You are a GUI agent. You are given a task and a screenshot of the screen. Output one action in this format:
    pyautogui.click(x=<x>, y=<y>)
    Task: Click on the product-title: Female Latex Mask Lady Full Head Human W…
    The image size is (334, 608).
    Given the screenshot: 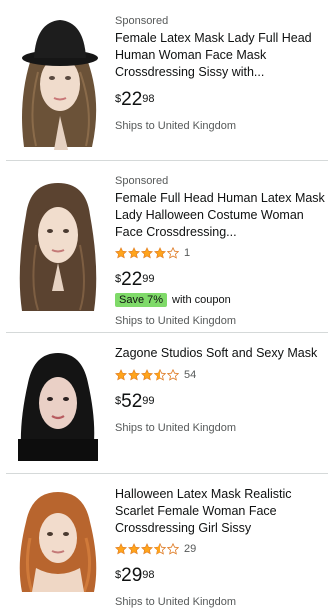 What is the action you would take?
    pyautogui.click(x=222, y=55)
    